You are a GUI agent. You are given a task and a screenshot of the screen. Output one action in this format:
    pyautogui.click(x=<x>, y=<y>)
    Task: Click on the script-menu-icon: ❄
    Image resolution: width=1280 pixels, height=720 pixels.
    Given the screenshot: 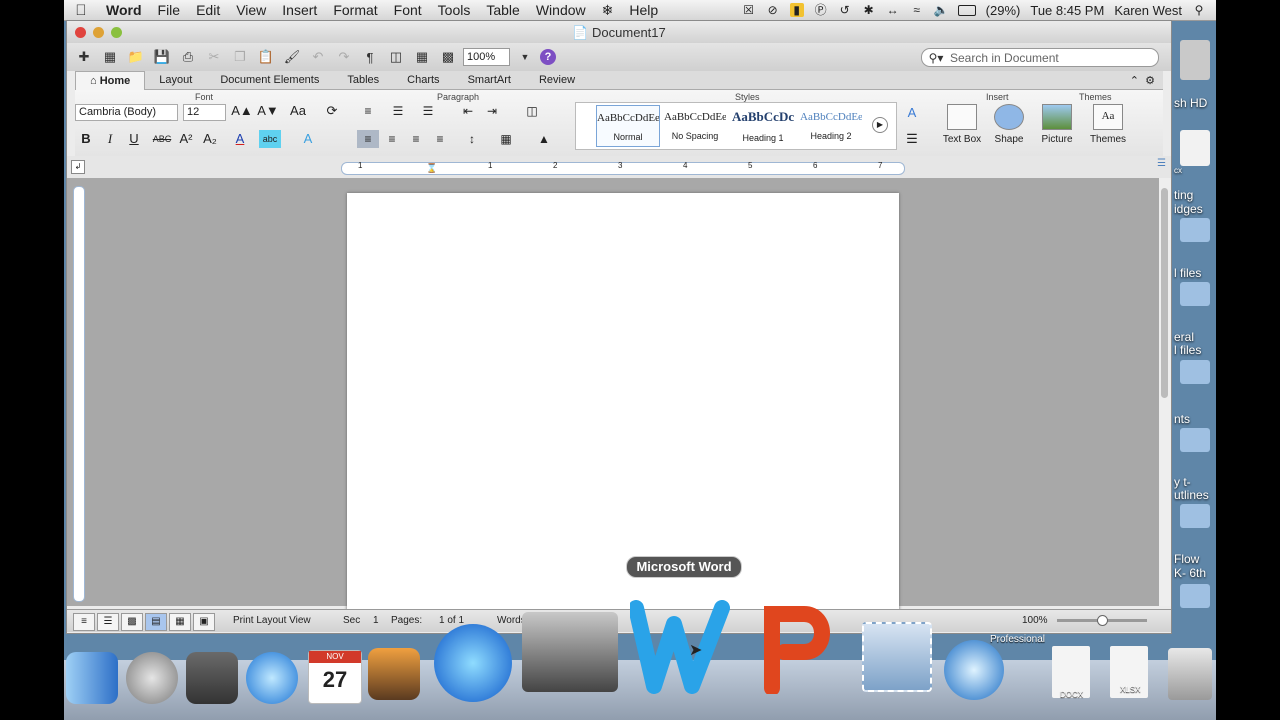 What is the action you would take?
    pyautogui.click(x=608, y=10)
    